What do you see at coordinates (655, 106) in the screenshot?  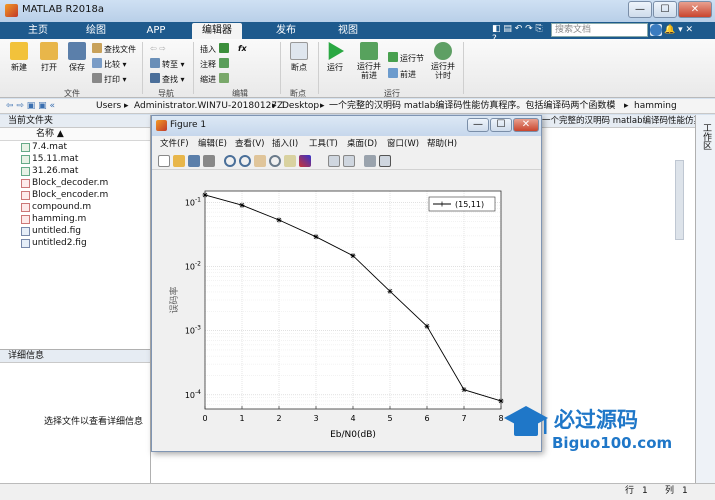 I see `breadcrumb-hamming: hamming` at bounding box center [655, 106].